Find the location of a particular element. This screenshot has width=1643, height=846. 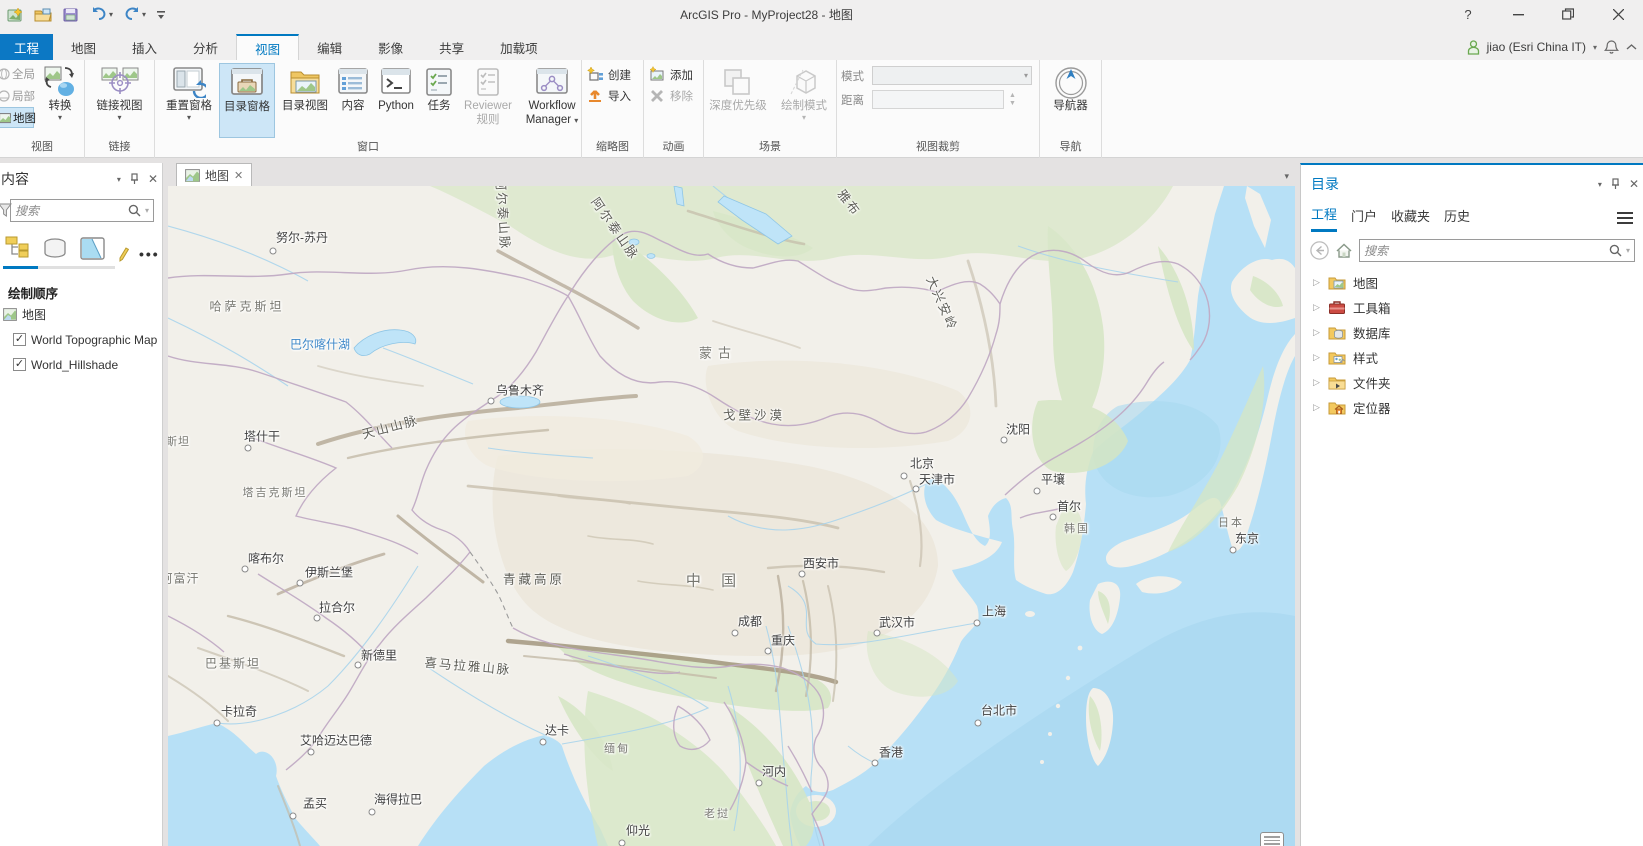

navigator-button: 导航器 is located at coordinates (1071, 100).